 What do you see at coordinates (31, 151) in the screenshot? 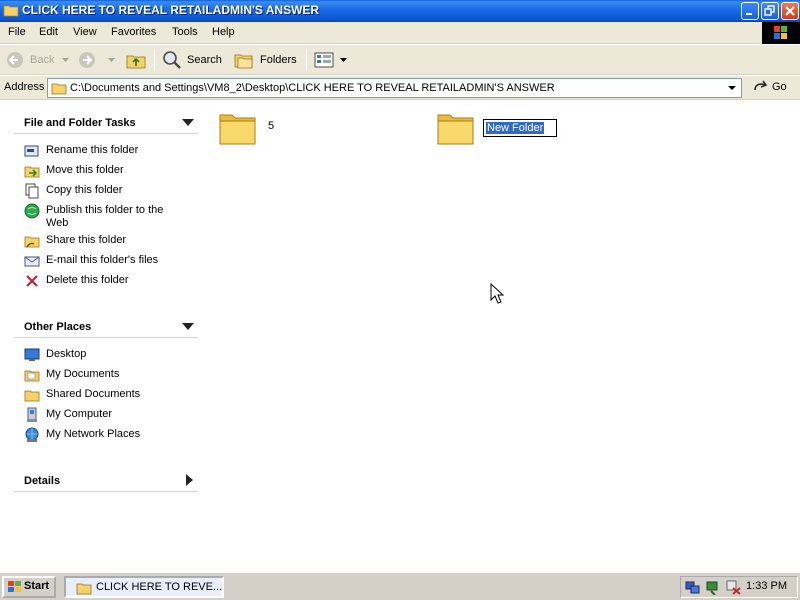
I see `rename-icon` at bounding box center [31, 151].